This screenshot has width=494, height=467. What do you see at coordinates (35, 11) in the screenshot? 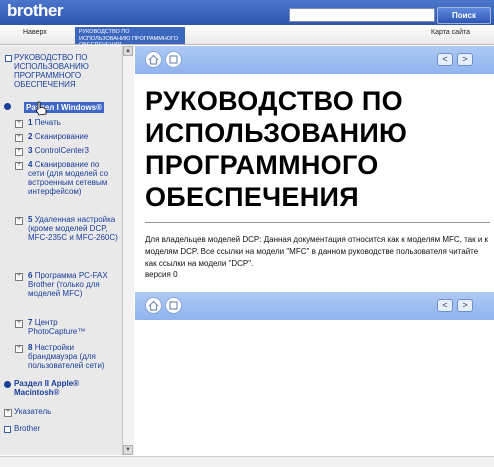
I see `brother-logo: brother` at bounding box center [35, 11].